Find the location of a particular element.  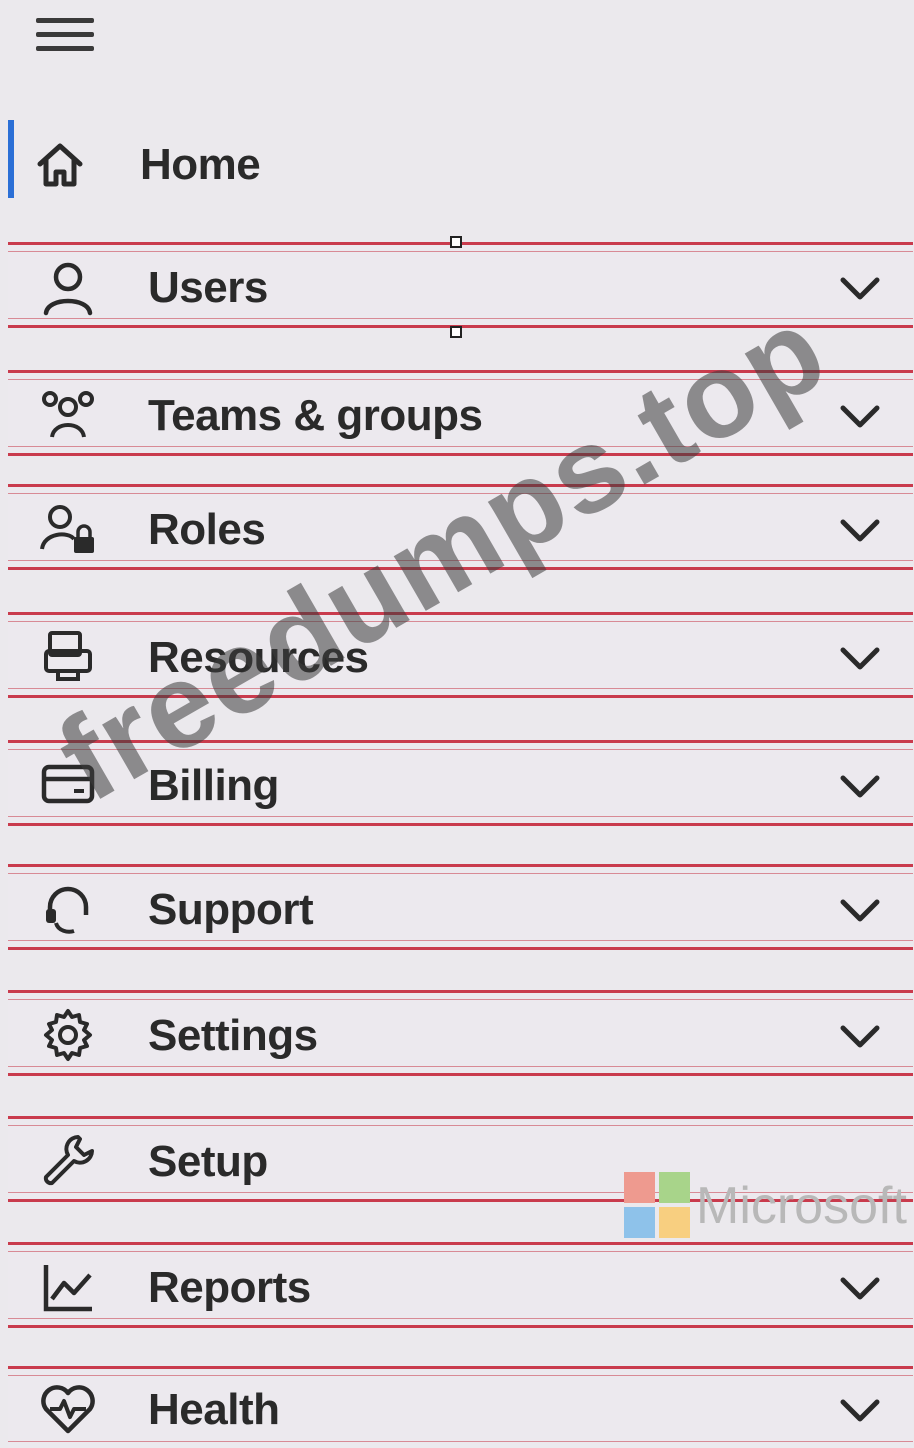

nav-item-label: Users is located at coordinates (208, 287).